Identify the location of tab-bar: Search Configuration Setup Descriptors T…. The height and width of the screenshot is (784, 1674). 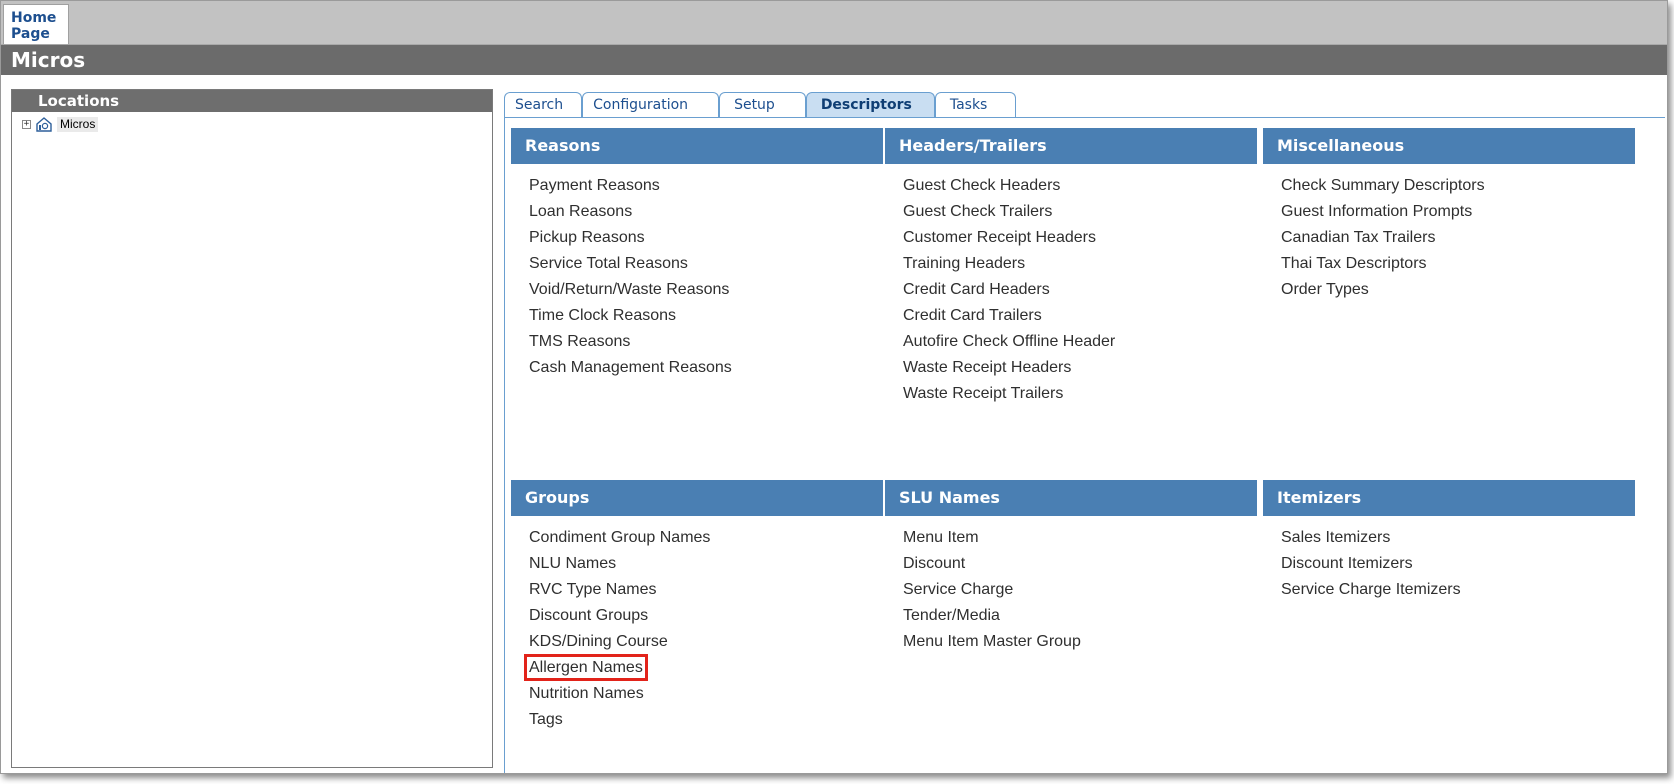
(760, 104).